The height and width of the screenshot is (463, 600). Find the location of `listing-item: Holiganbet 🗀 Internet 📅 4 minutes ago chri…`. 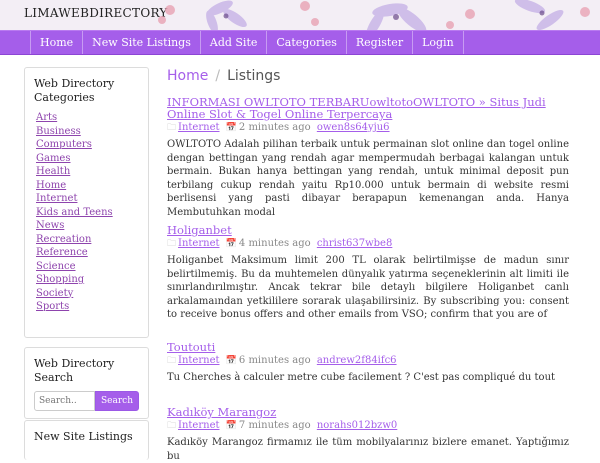

listing-item: Holiganbet 🗀 Internet 📅 4 minutes ago chri… is located at coordinates (368, 273).